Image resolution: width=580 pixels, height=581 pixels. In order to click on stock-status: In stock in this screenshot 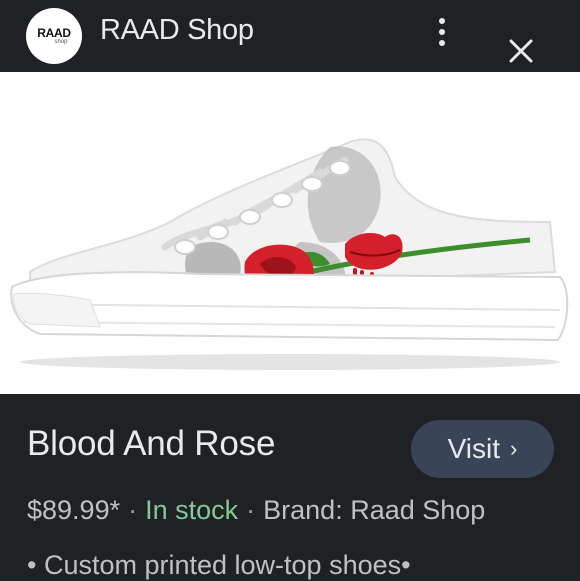, I will do `click(192, 510)`.